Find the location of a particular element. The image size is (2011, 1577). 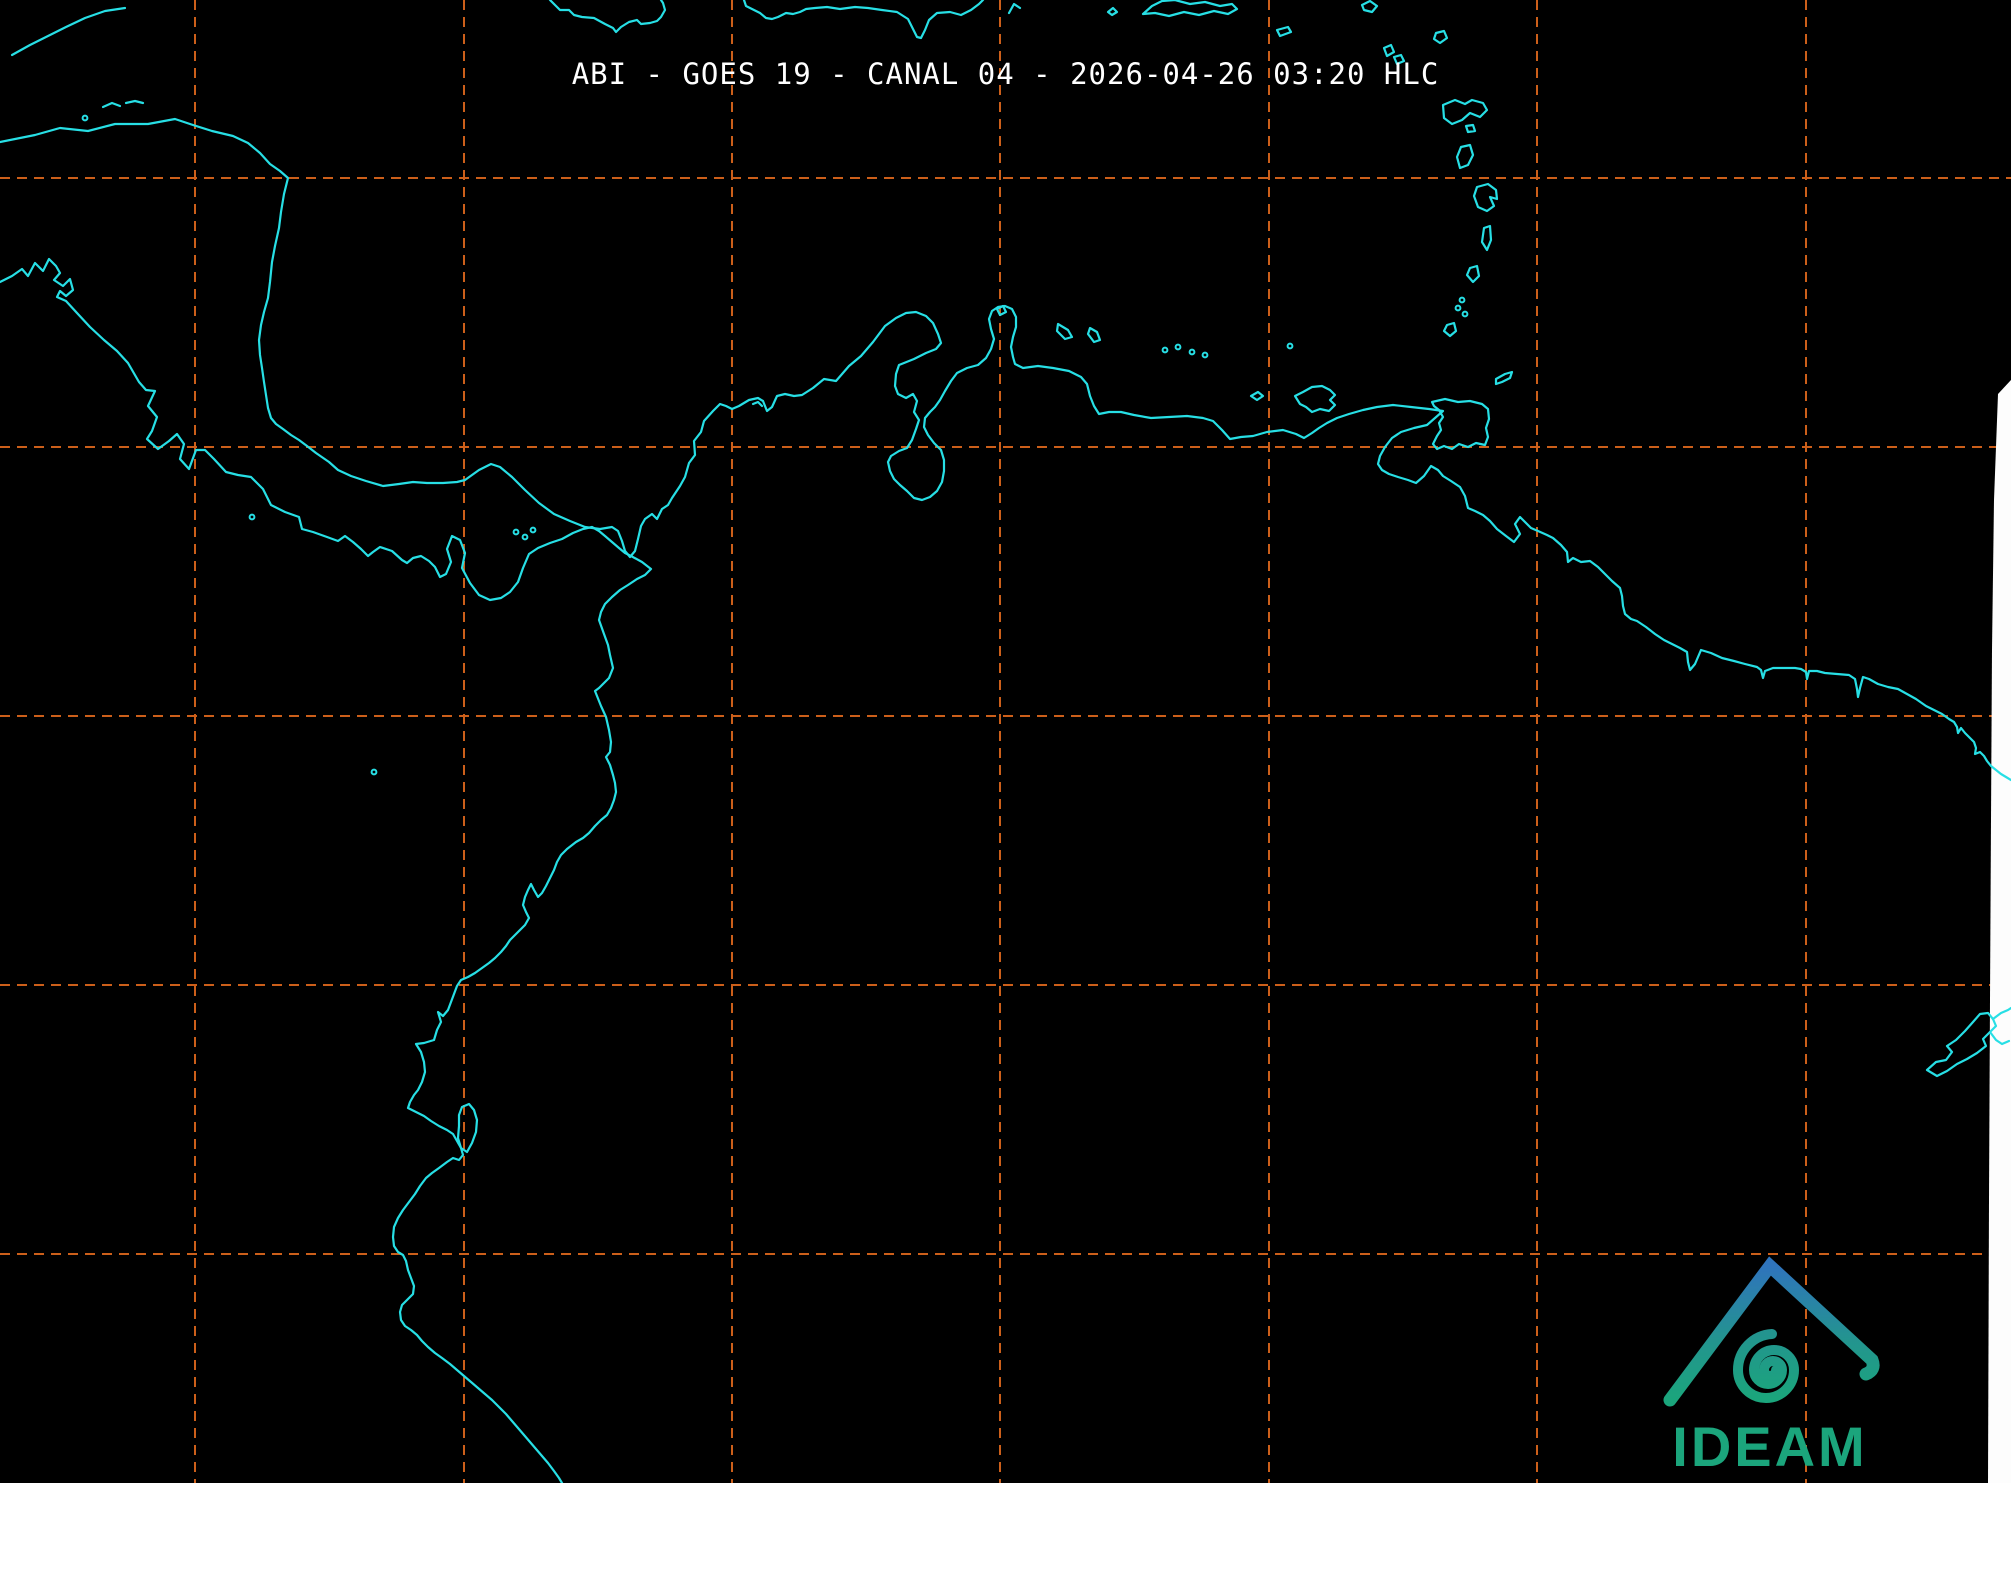

coastline-virgin-islet is located at coordinates (1112, 11).